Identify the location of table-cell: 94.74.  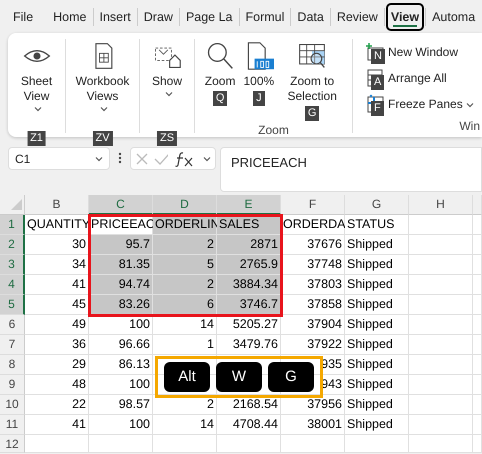
(121, 285).